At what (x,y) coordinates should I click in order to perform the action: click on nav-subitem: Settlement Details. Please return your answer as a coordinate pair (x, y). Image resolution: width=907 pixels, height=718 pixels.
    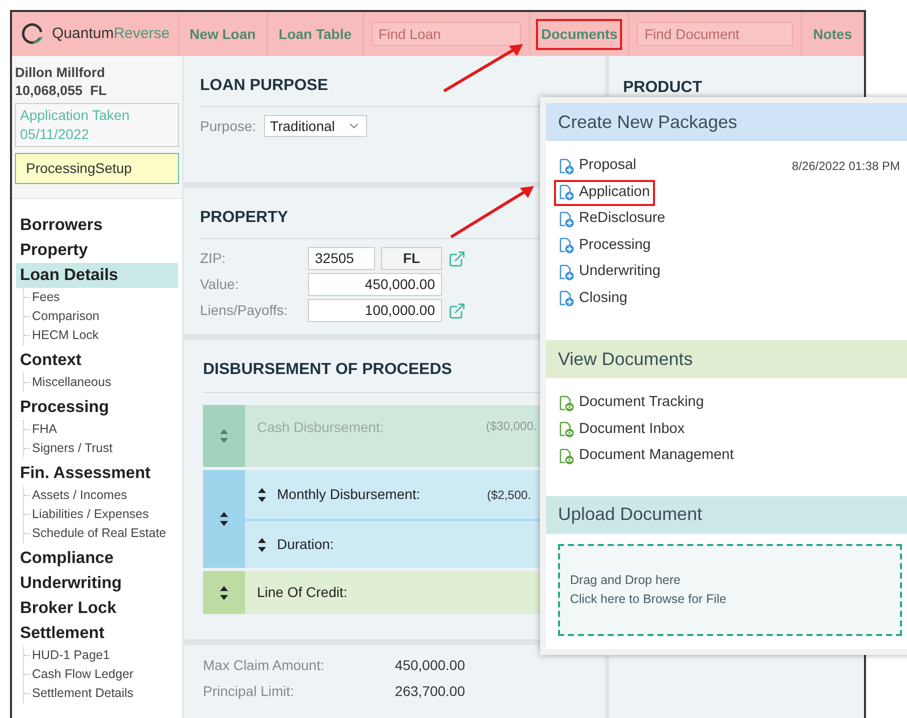
    Looking at the image, I should click on (82, 693).